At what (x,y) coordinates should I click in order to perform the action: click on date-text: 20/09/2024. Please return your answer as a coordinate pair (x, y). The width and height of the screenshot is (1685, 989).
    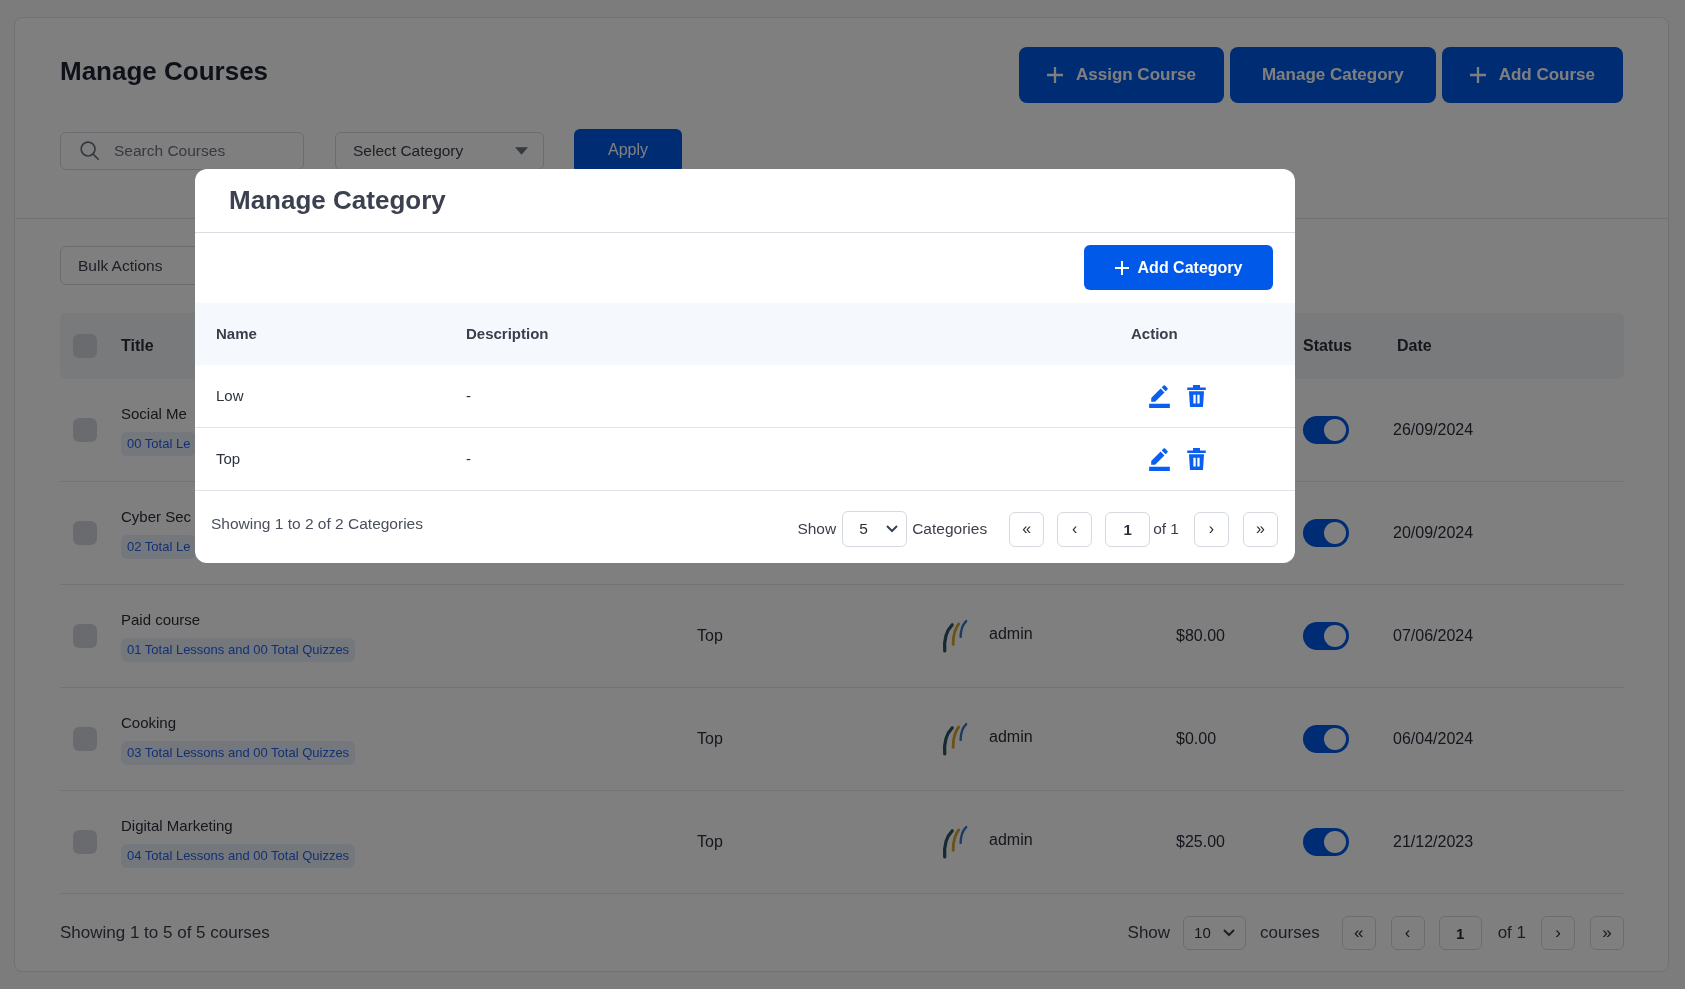
    Looking at the image, I should click on (1433, 533).